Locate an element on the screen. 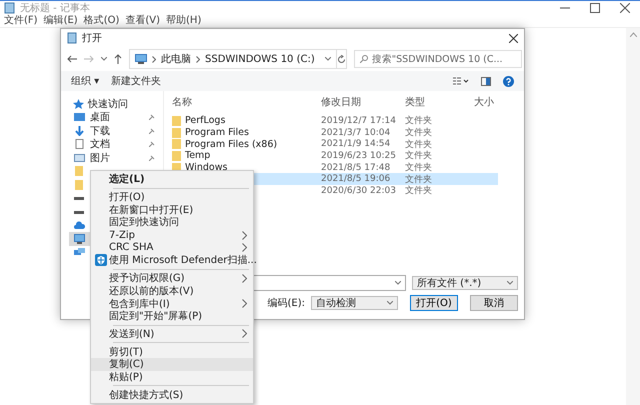 Image resolution: width=640 pixels, height=405 pixels. window-title: 无标题 - 记事本 is located at coordinates (55, 8).